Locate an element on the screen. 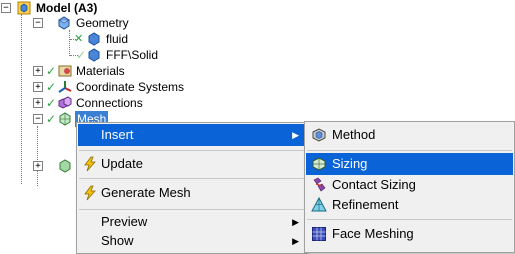 The image size is (515, 254). tree-label-materials: Materials is located at coordinates (100, 71).